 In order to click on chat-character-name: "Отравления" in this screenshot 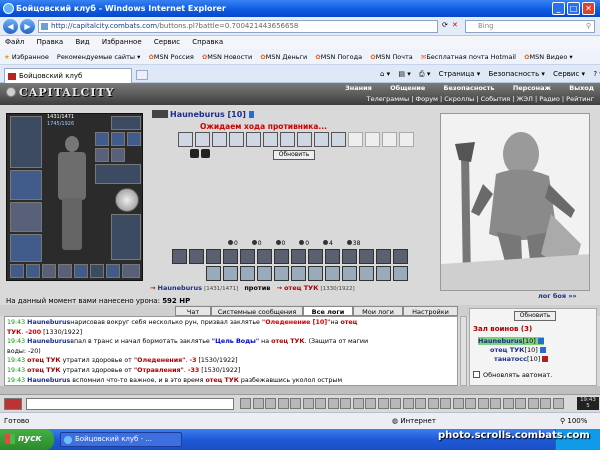, I will do `click(159, 370)`.